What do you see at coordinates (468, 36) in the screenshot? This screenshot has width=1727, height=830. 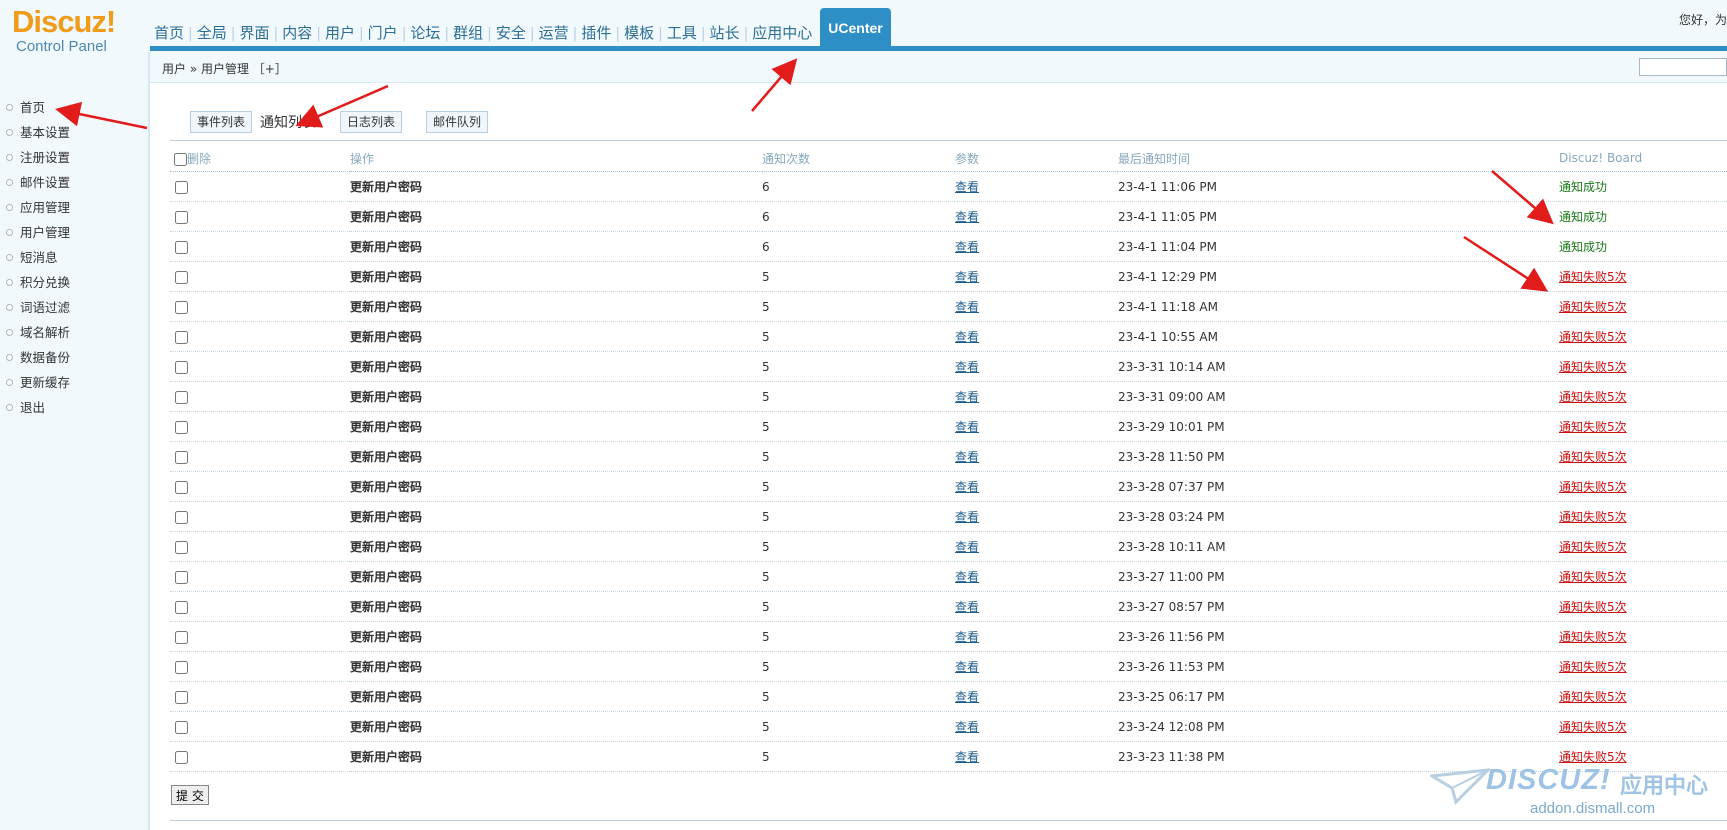 I see `nav-item-7: 群组` at bounding box center [468, 36].